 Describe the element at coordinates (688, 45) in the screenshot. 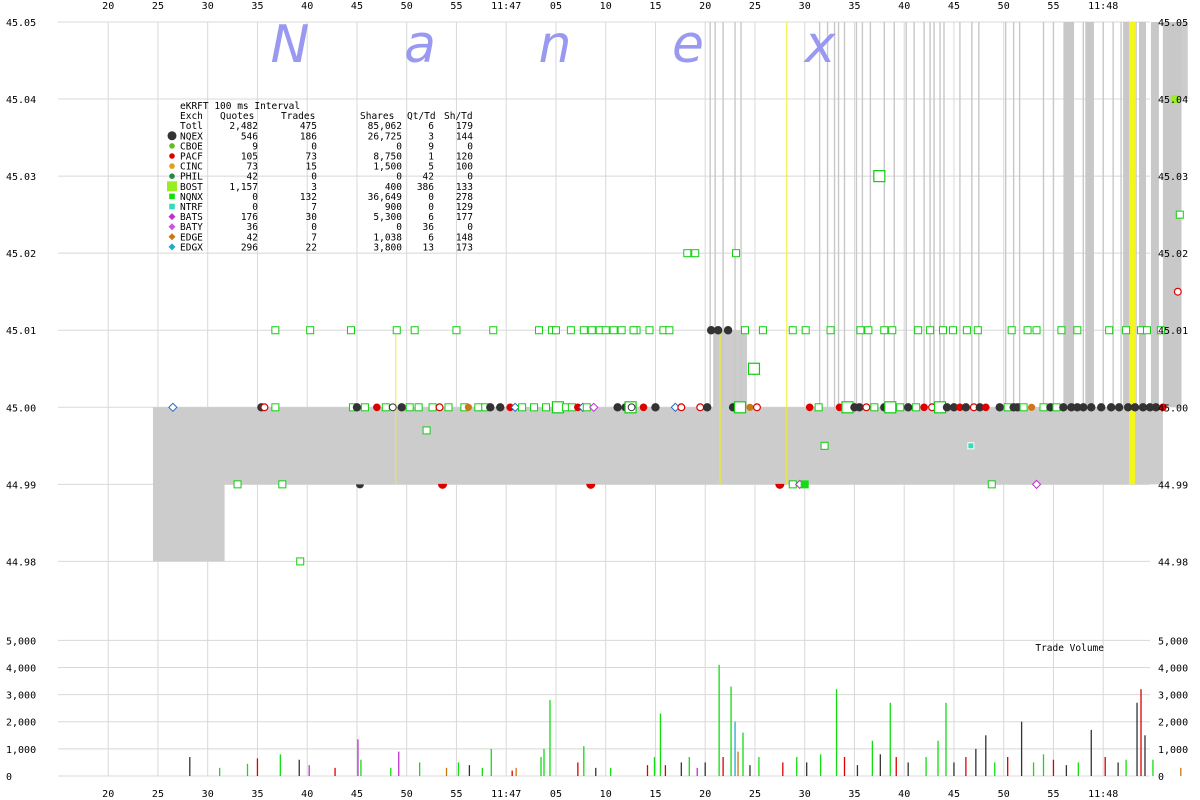

I see `watermark-letter: e` at that location.